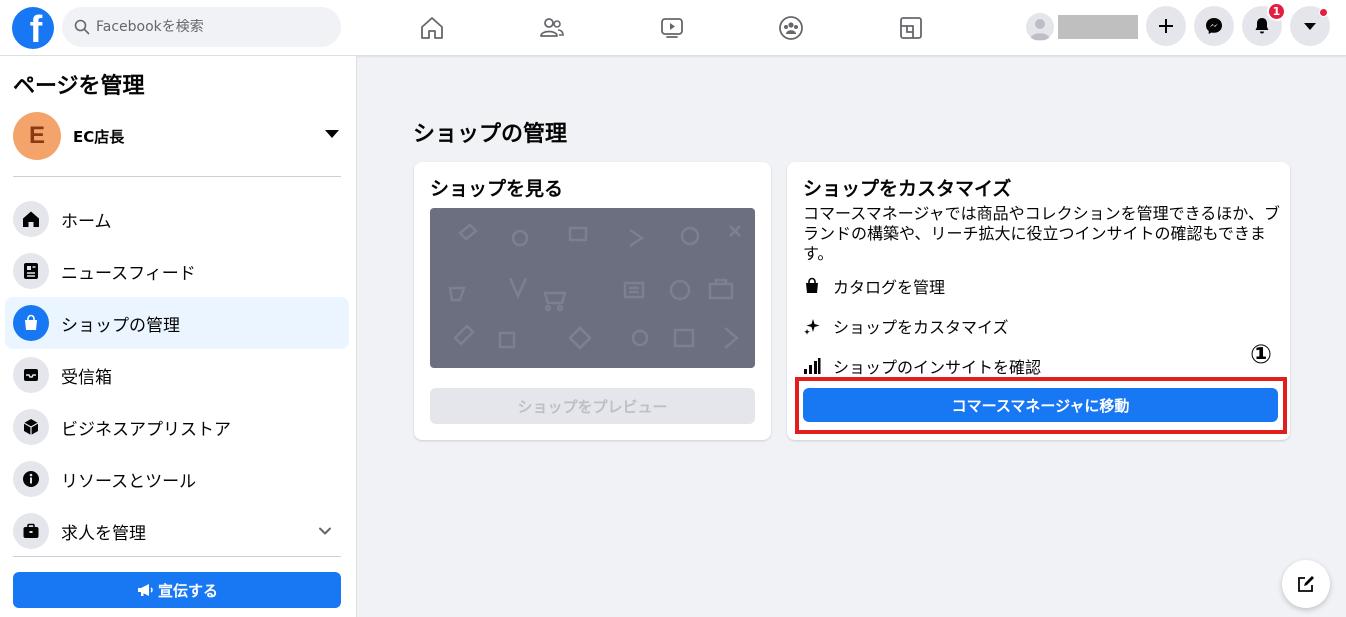 The width and height of the screenshot is (1346, 617). I want to click on card-title: ショップをカスタマイズ, so click(907, 189).